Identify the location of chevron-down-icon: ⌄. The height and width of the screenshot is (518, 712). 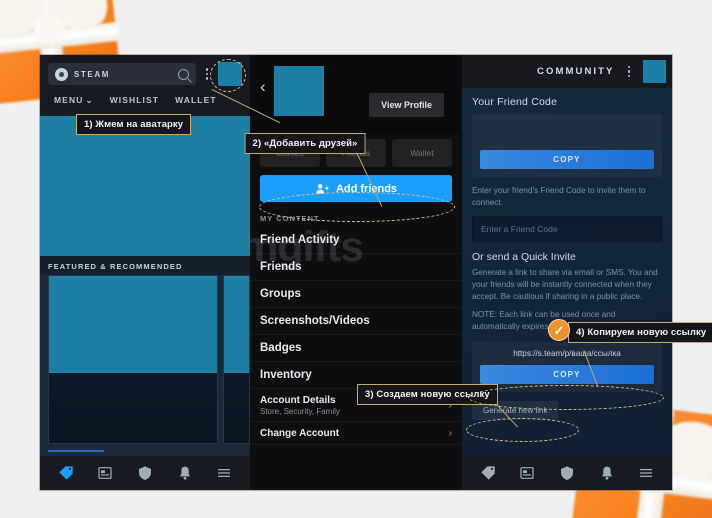
(89, 100).